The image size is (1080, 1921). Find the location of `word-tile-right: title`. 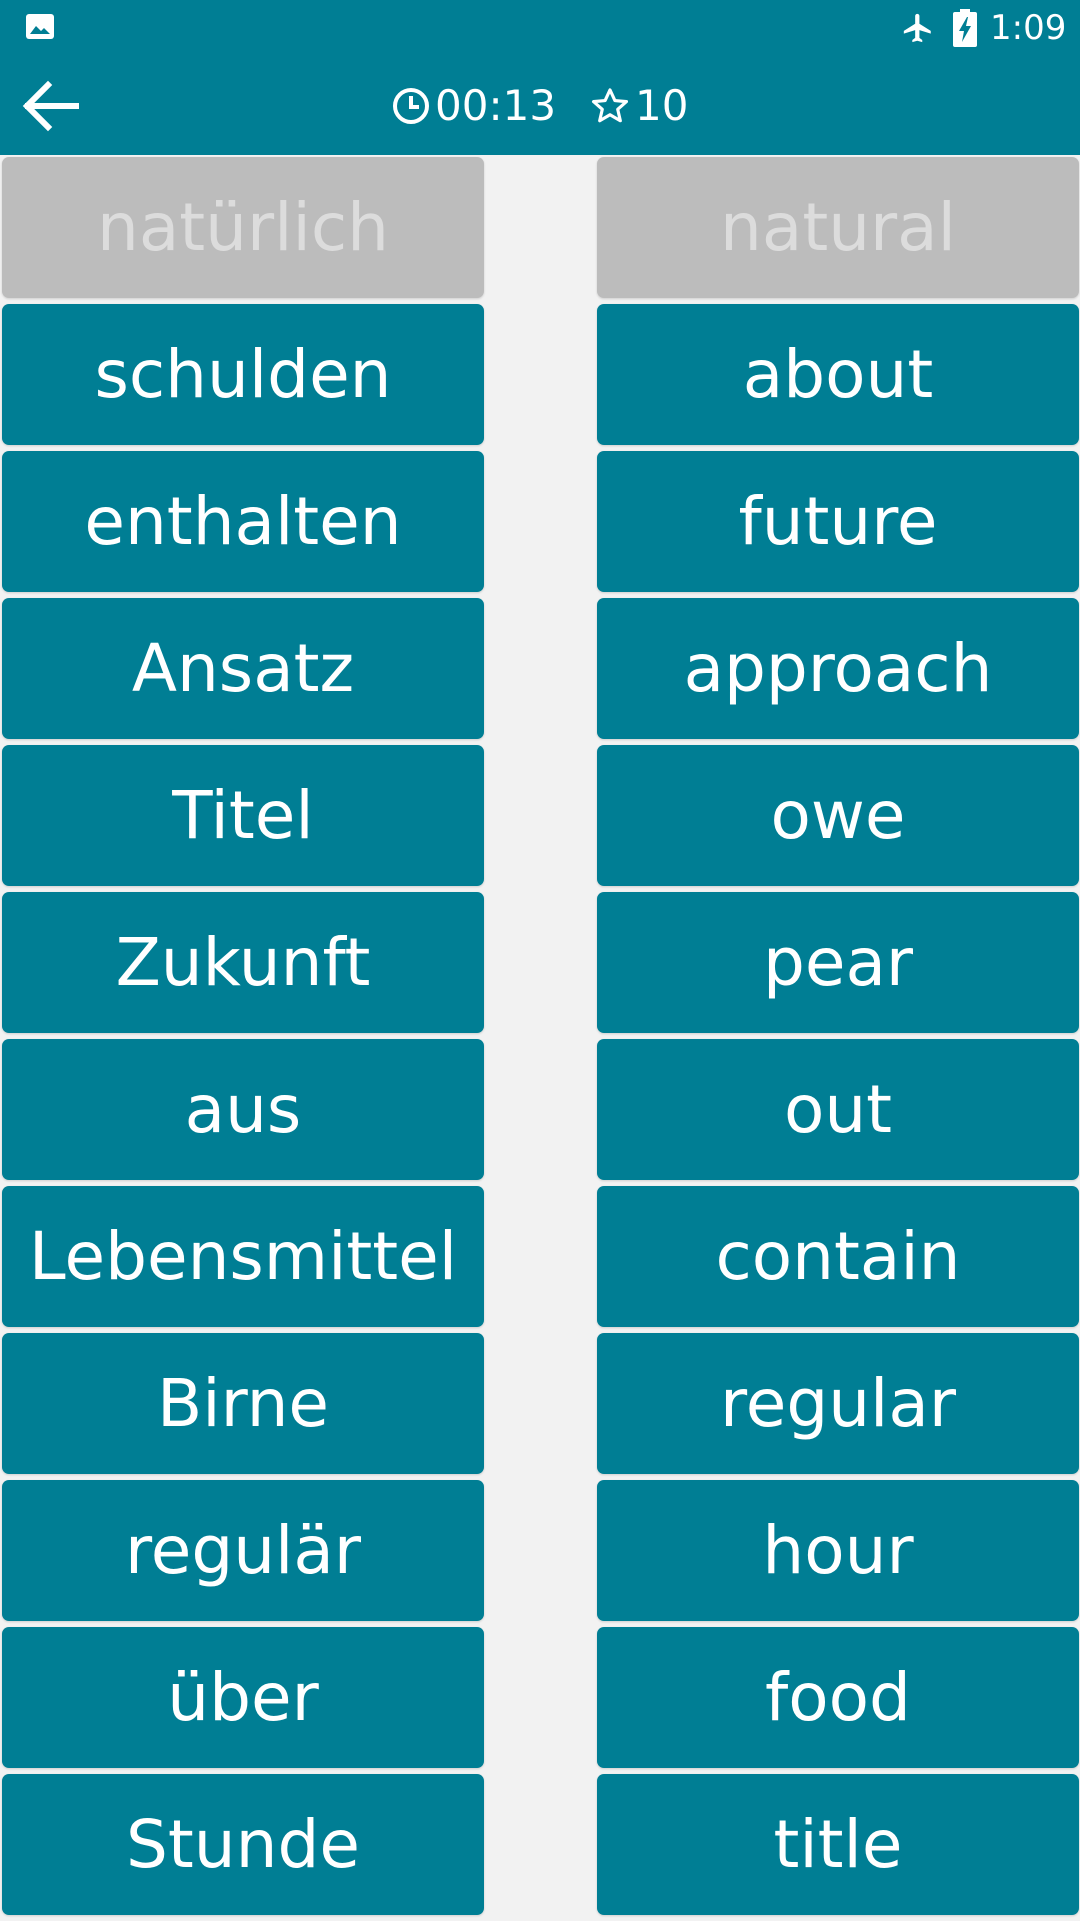

word-tile-right: title is located at coordinates (838, 1844).